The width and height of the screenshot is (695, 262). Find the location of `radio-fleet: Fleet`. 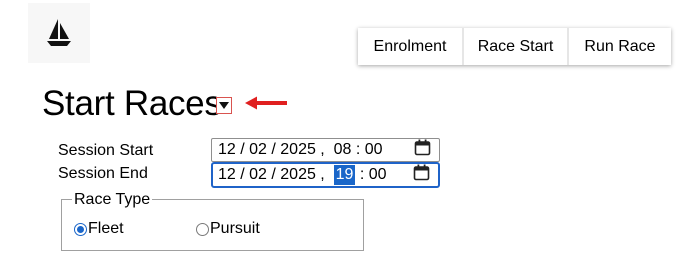

radio-fleet: Fleet is located at coordinates (99, 229).